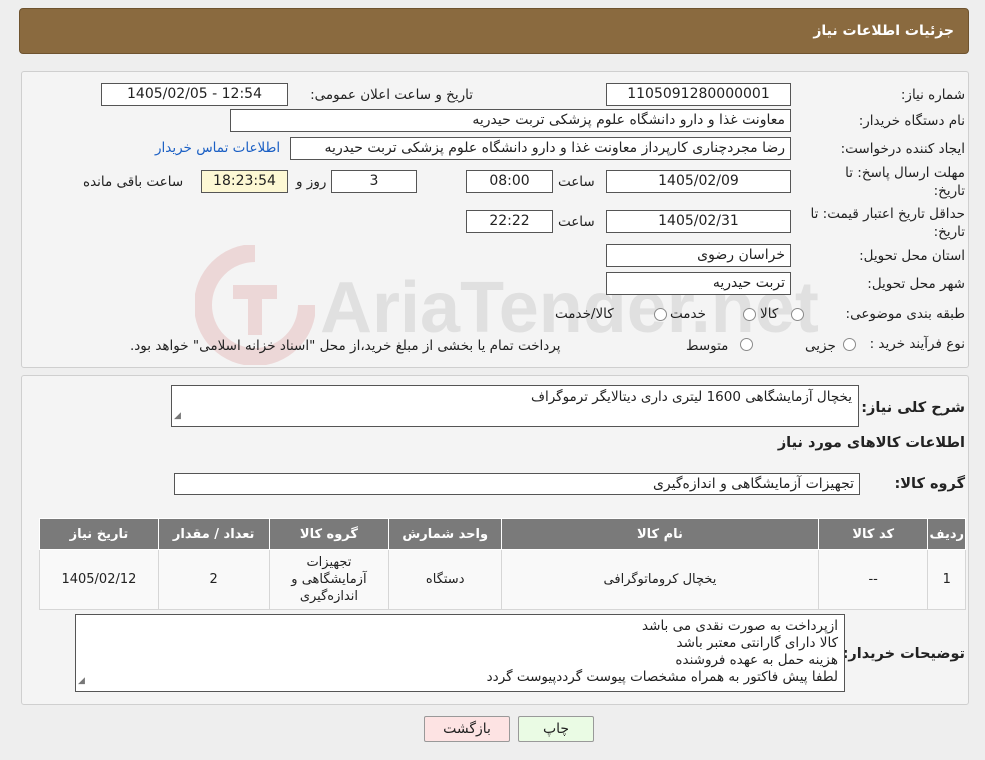 Image resolution: width=985 pixels, height=760 pixels. I want to click on summary-label: شرح کلی نیاز:, so click(913, 408).